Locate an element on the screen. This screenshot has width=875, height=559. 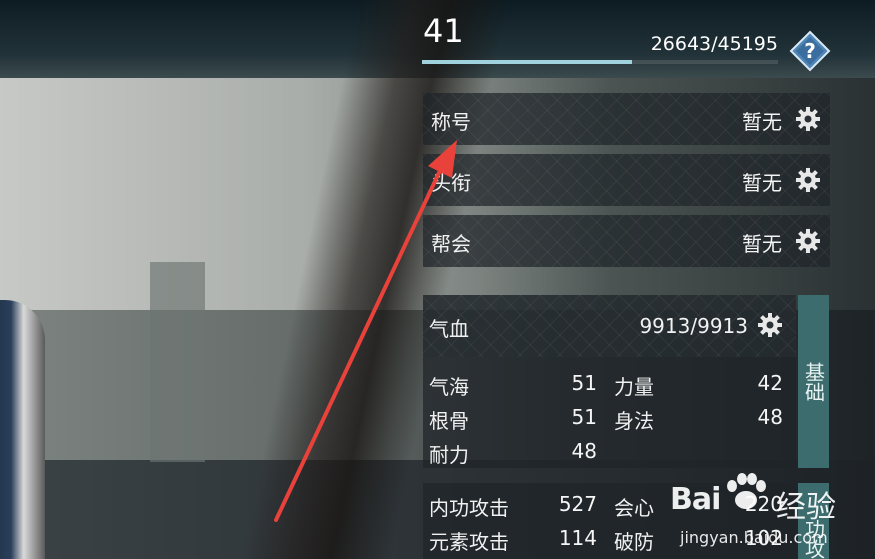
tab-basic: 基础 is located at coordinates (813, 381).